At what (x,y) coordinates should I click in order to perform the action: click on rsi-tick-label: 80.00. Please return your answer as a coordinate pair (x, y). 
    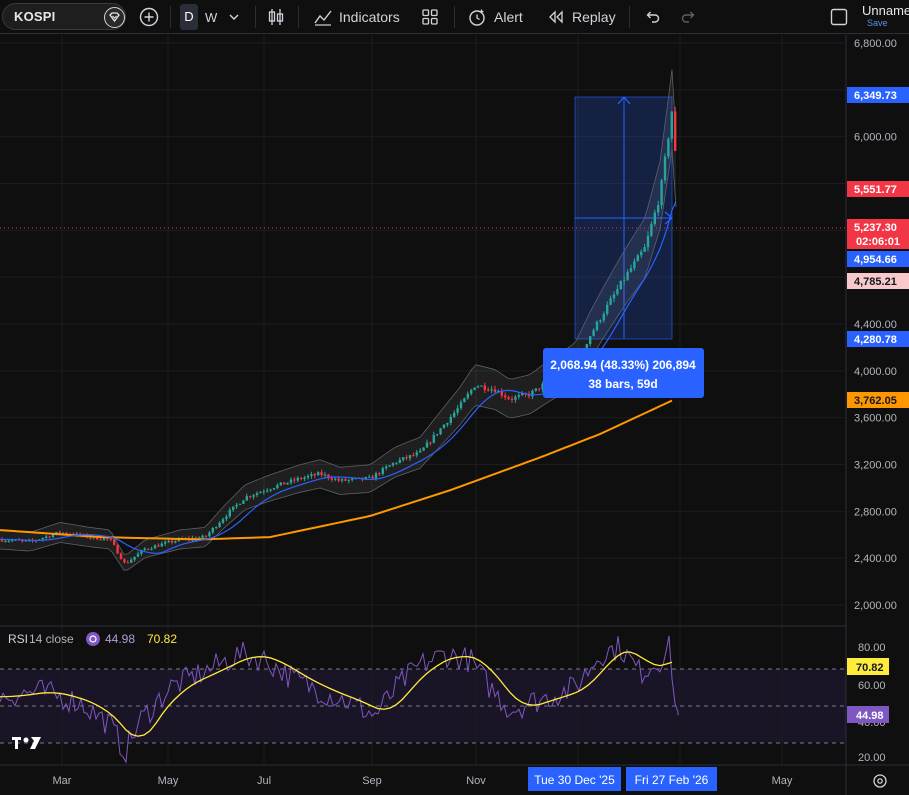
    Looking at the image, I should click on (872, 648).